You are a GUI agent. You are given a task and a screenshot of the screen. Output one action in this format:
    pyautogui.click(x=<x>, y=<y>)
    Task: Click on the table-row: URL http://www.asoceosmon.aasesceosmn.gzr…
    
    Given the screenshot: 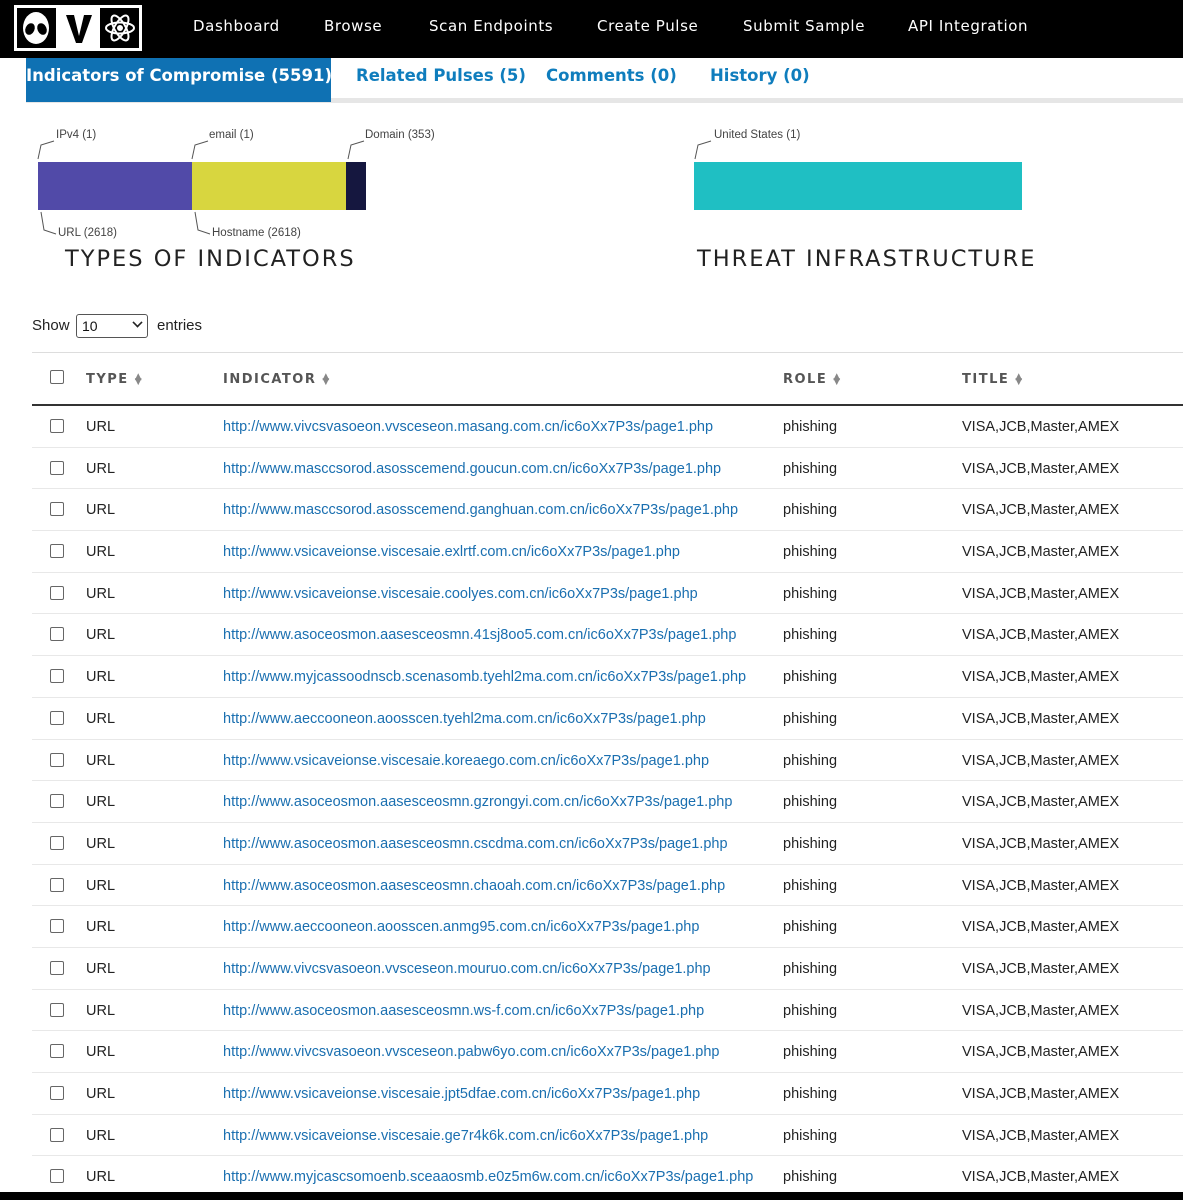 What is the action you would take?
    pyautogui.click(x=607, y=802)
    